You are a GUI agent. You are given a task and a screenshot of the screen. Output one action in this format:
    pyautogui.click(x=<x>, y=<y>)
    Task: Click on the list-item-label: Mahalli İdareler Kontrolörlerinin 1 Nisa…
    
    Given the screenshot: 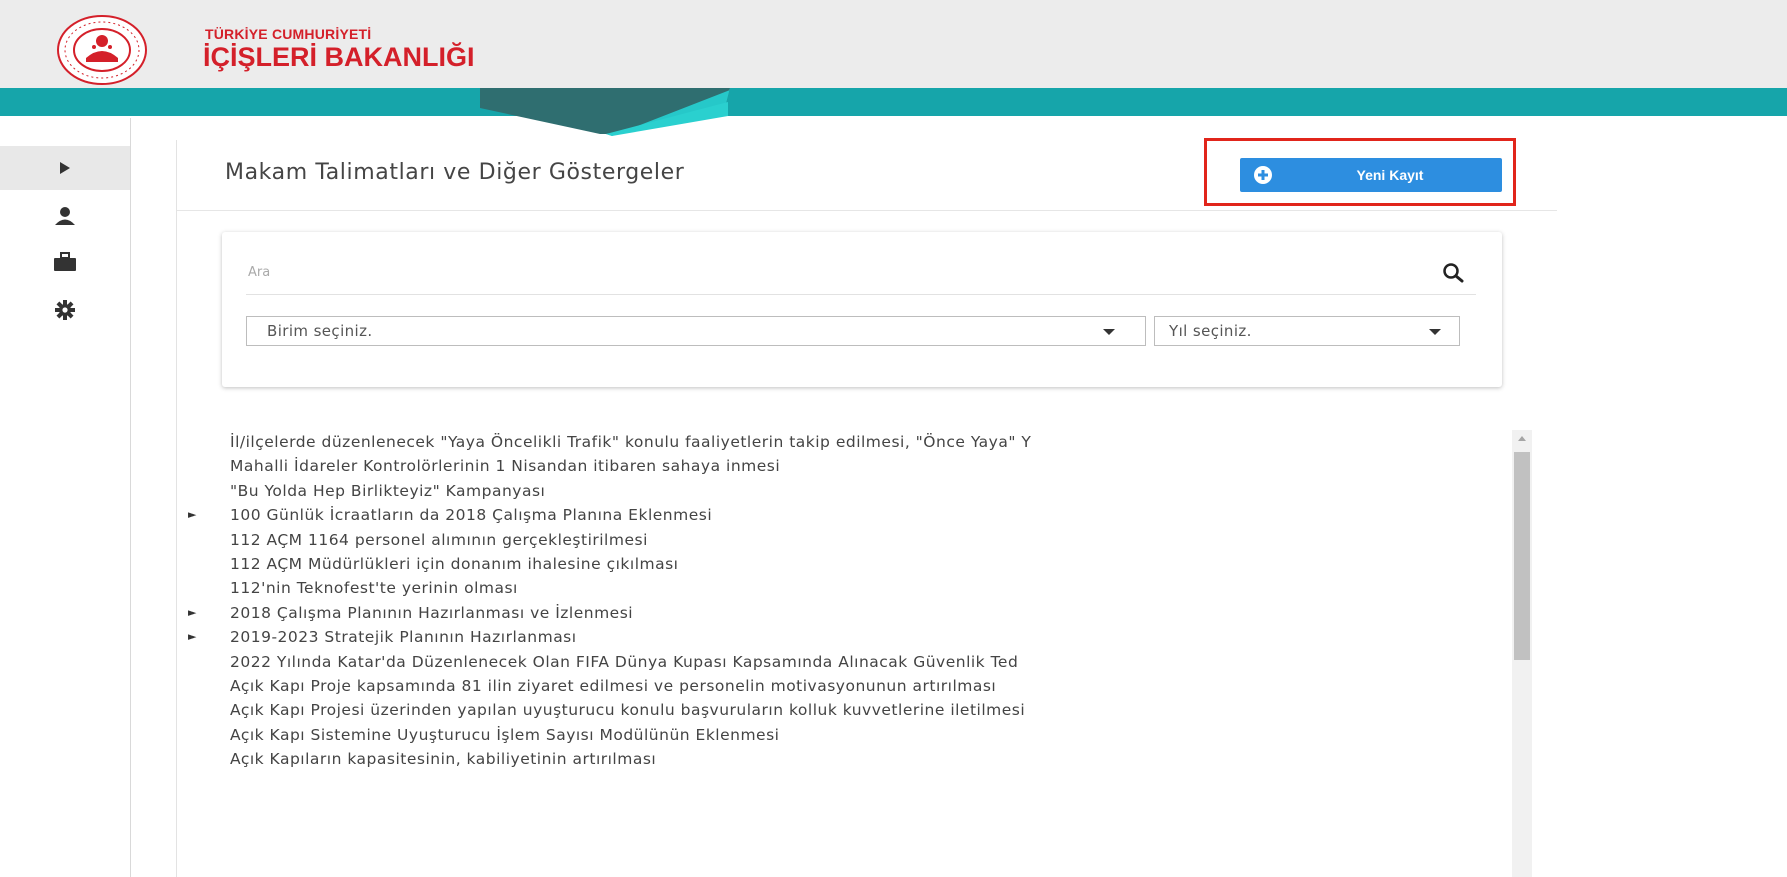 What is the action you would take?
    pyautogui.click(x=505, y=466)
    